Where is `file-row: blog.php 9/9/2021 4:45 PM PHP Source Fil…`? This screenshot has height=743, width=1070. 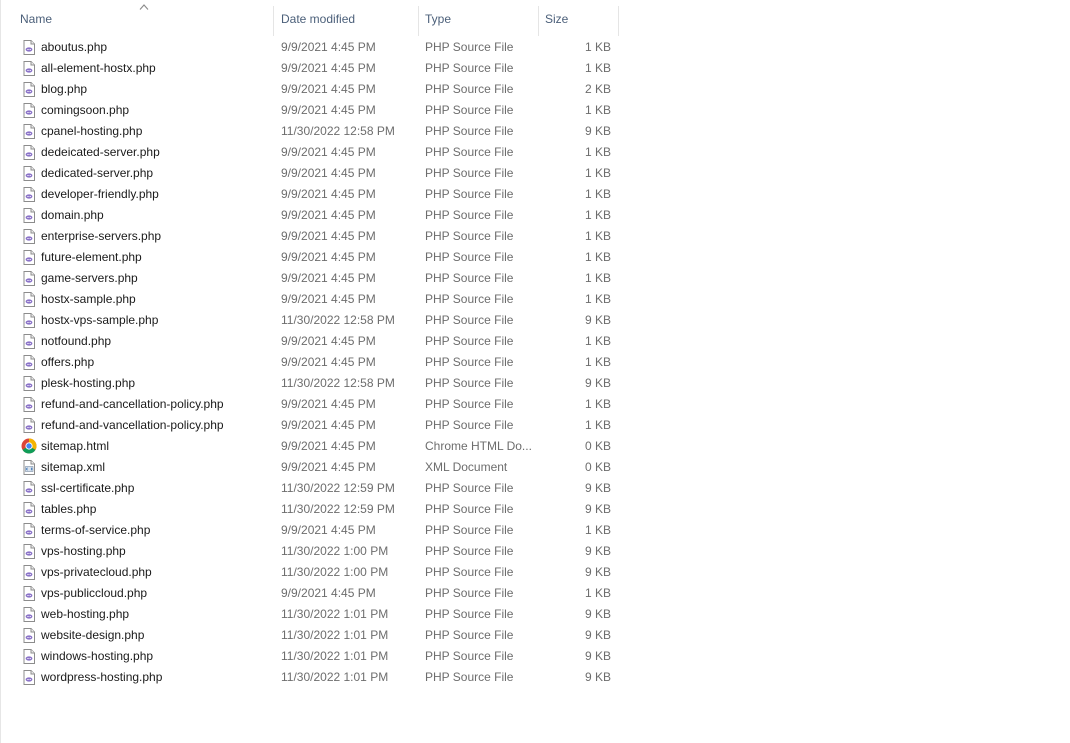
file-row: blog.php 9/9/2021 4:45 PM PHP Source Fil… is located at coordinates (310, 89).